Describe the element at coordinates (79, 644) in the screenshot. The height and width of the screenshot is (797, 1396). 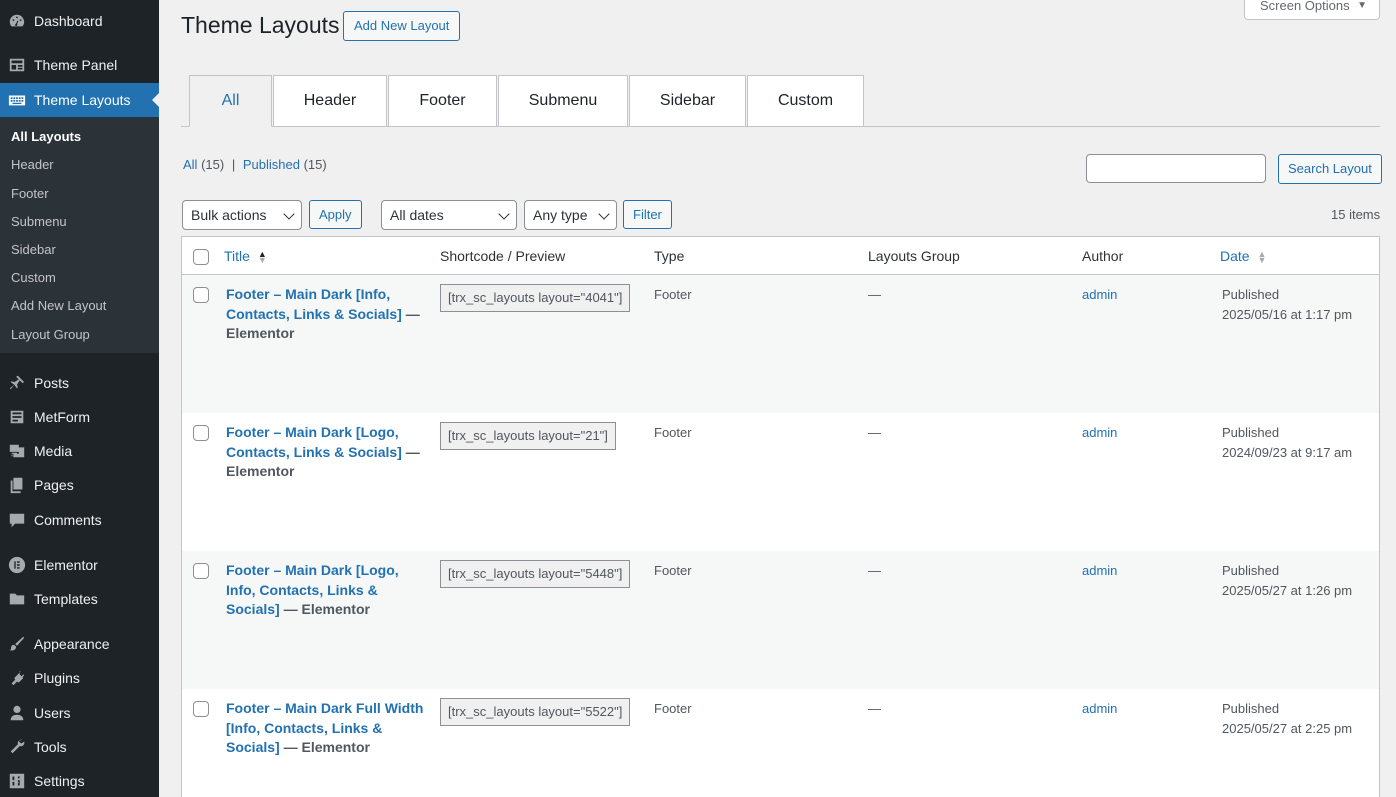
I see `menu-appearance: Appearance` at that location.